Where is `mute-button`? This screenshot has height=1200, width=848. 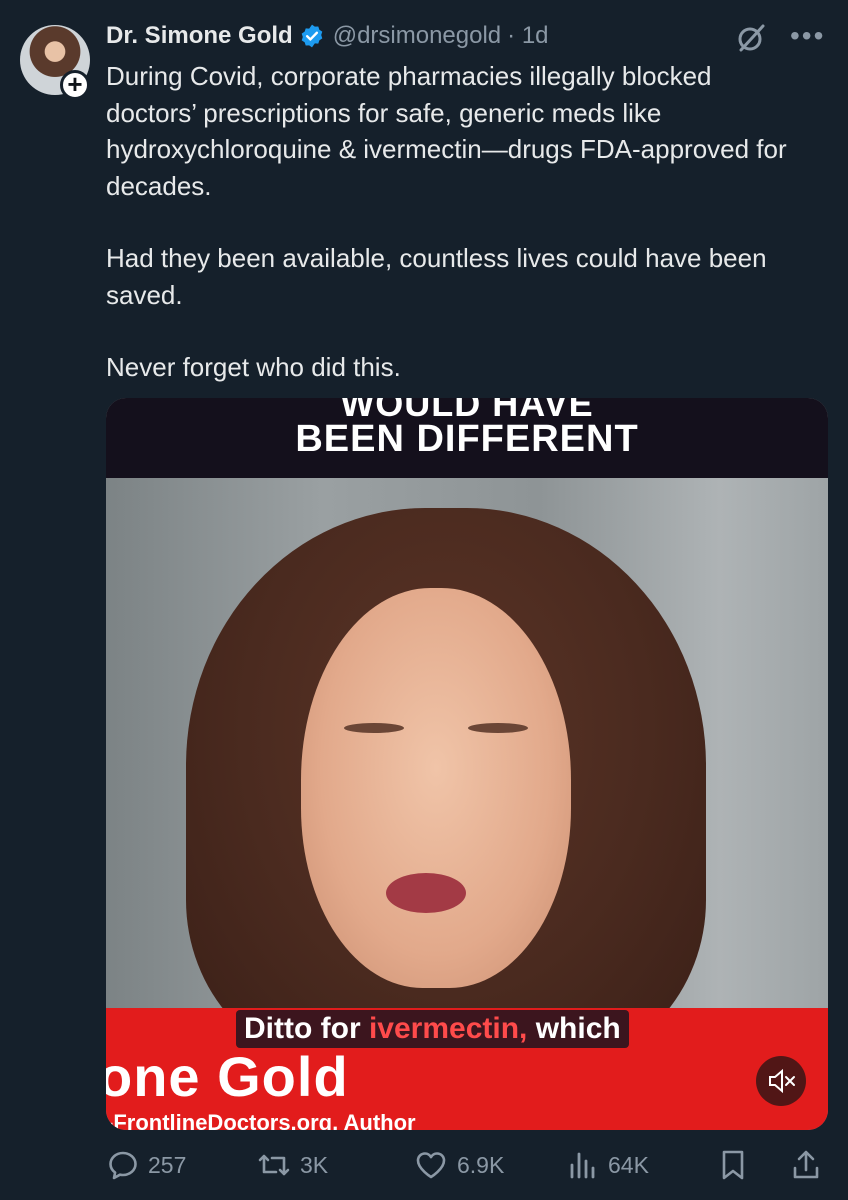
mute-button is located at coordinates (781, 1081).